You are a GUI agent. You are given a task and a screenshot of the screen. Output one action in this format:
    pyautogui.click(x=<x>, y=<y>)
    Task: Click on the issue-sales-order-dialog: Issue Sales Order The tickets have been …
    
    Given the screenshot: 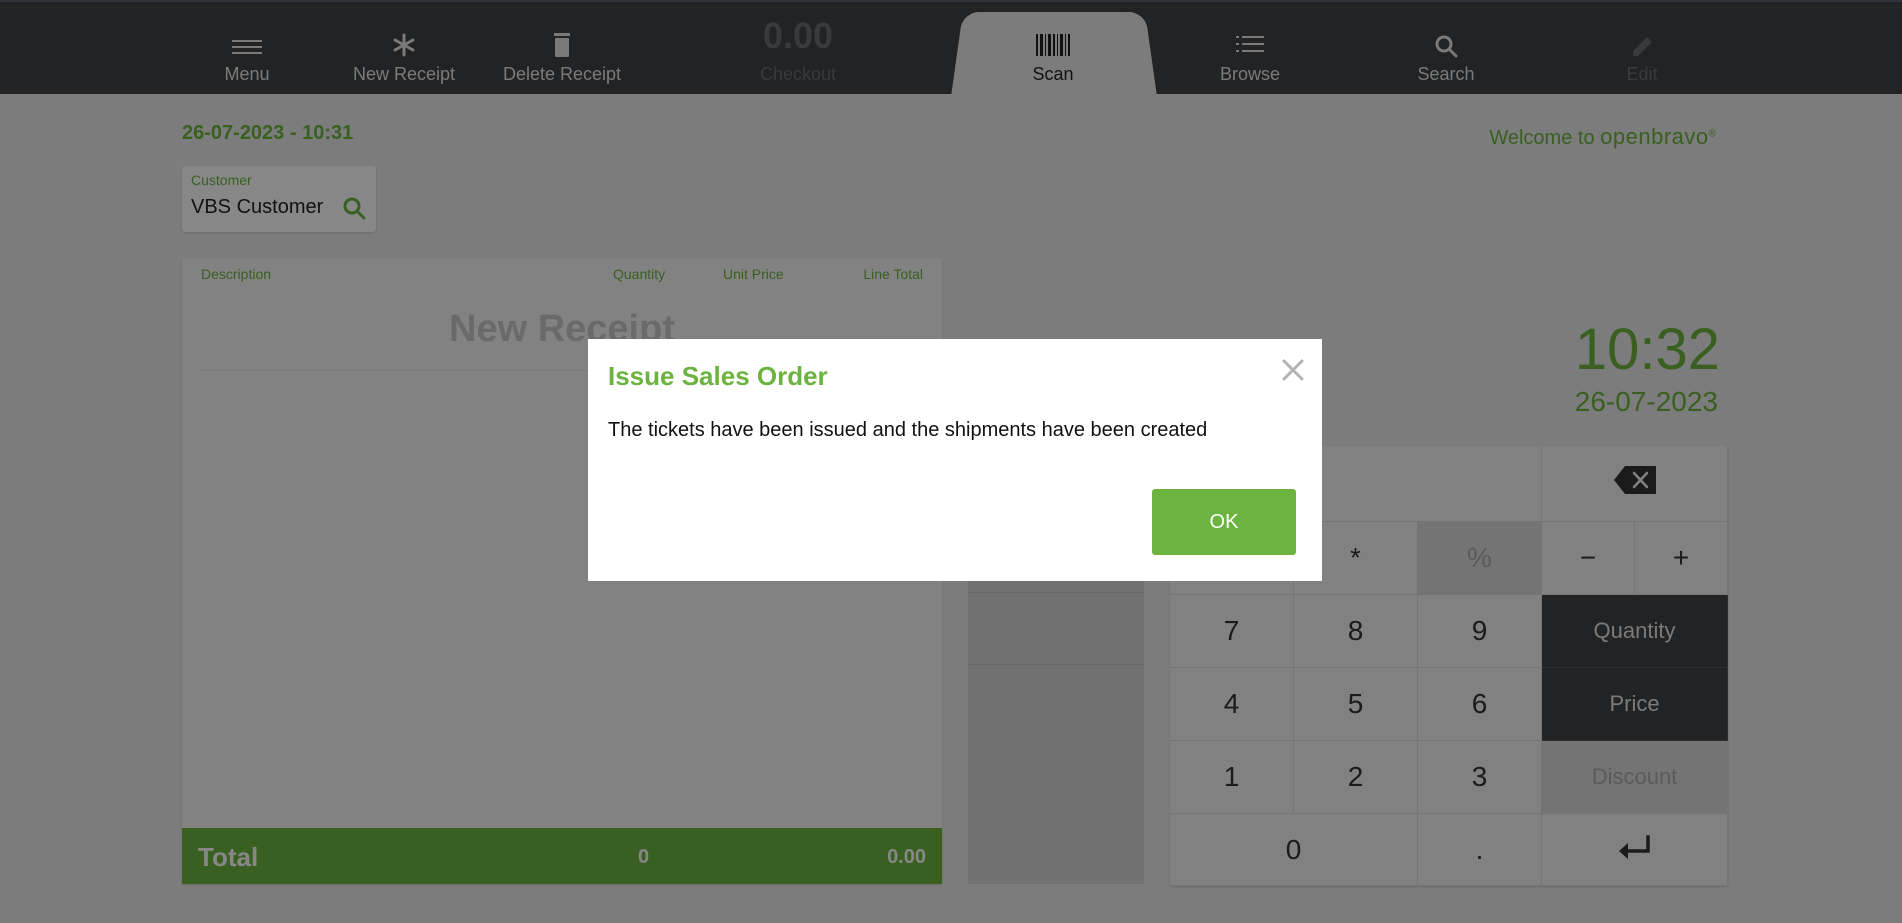 What is the action you would take?
    pyautogui.click(x=955, y=460)
    